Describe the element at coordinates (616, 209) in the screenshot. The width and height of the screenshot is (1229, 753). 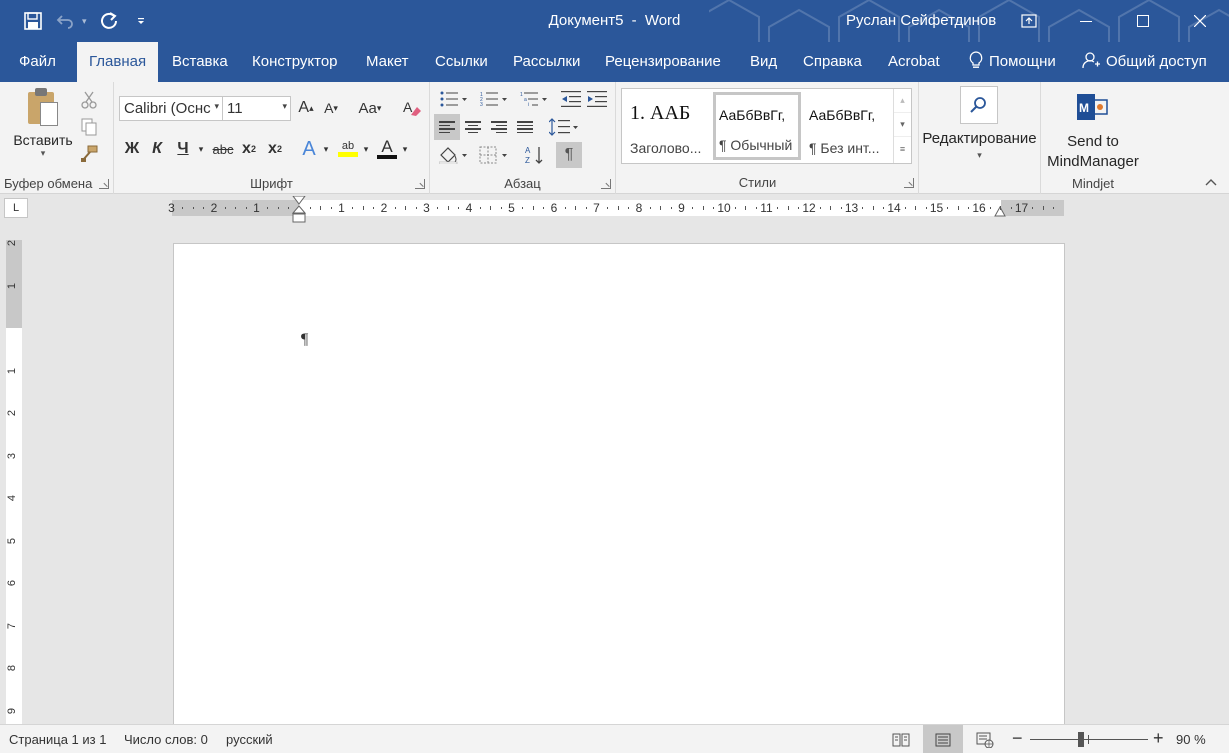
I see `horizontal-ruler: 3 2 1 1 2 3 4 5 6 7 8 9 10 11 12 13 14 15 16 17` at that location.